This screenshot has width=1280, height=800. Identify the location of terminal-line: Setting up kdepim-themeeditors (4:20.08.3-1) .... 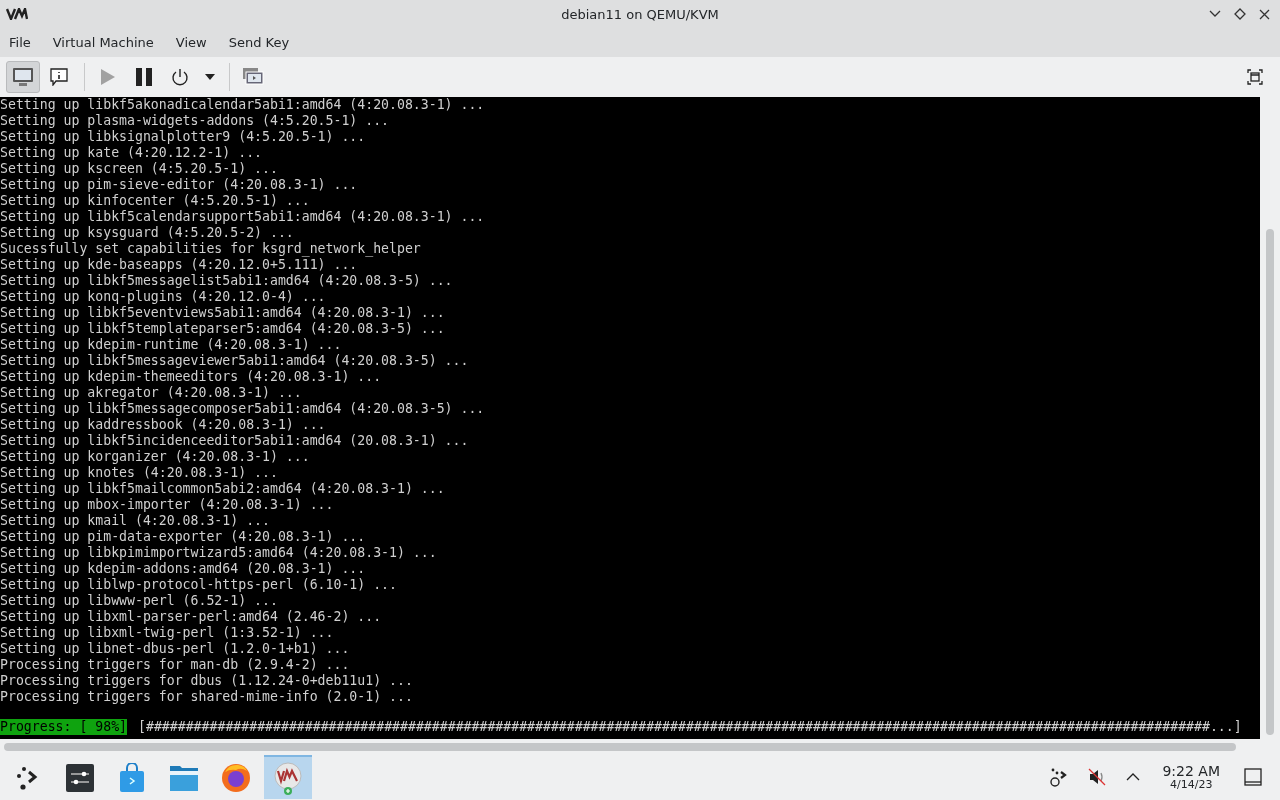
(191, 377).